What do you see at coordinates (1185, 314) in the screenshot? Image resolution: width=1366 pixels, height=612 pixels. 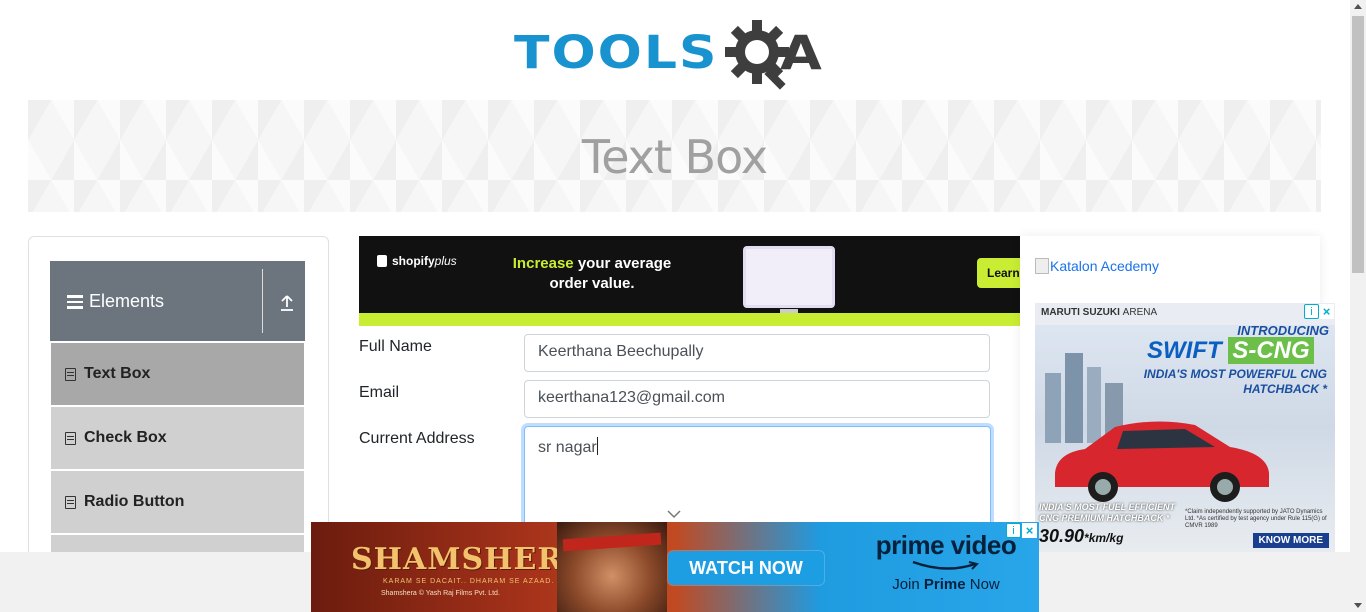 I see `suzuki-topbar: MARUTI SUZUKI ARENA` at bounding box center [1185, 314].